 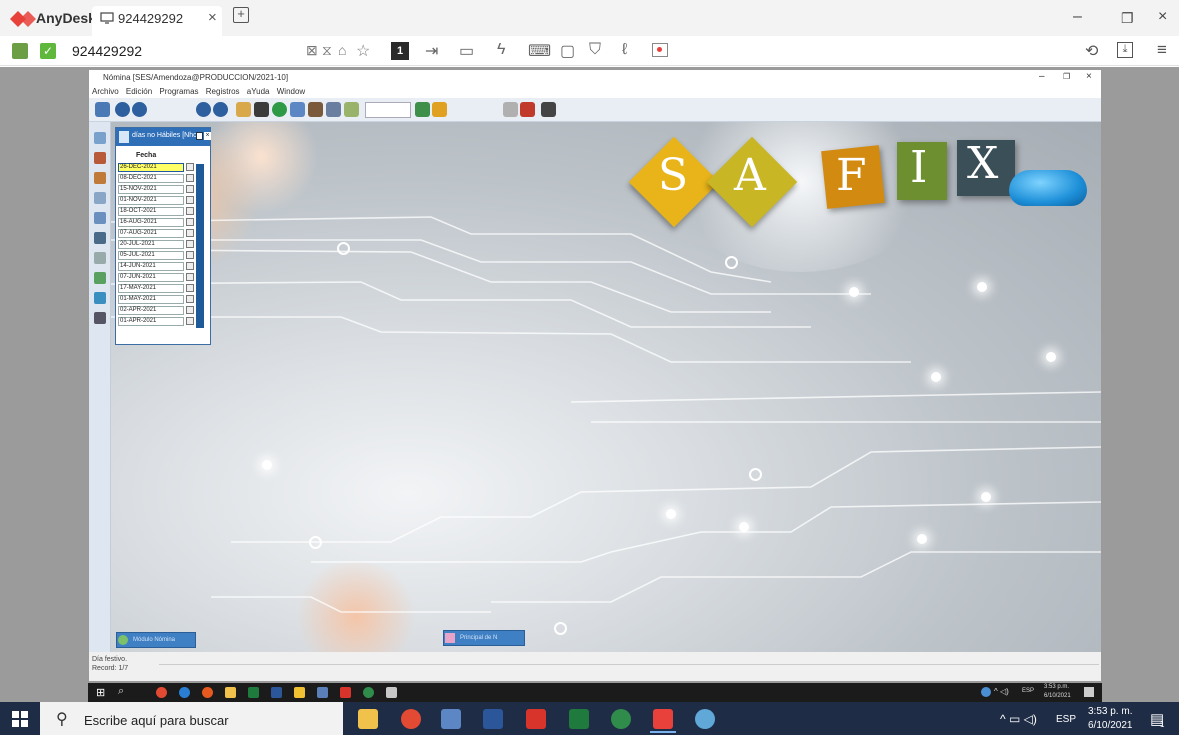 I want to click on date-row: 01-NOV-2021, so click(x=151, y=200).